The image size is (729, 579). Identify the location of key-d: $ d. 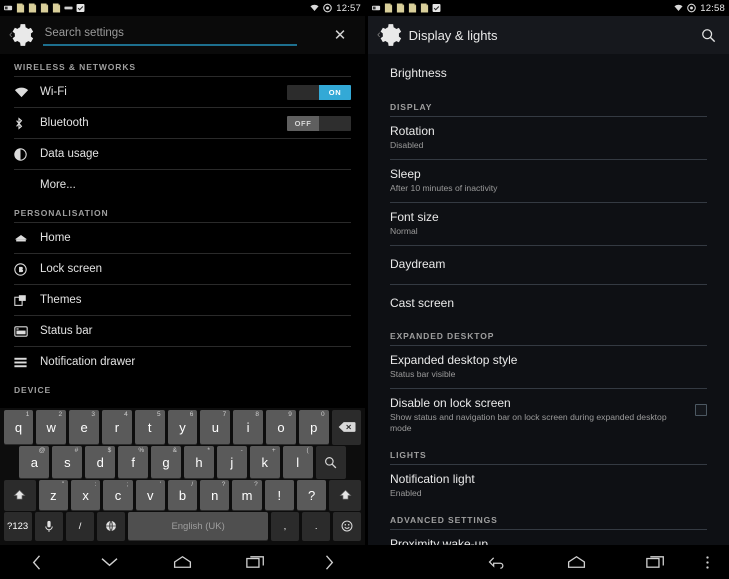
(100, 462).